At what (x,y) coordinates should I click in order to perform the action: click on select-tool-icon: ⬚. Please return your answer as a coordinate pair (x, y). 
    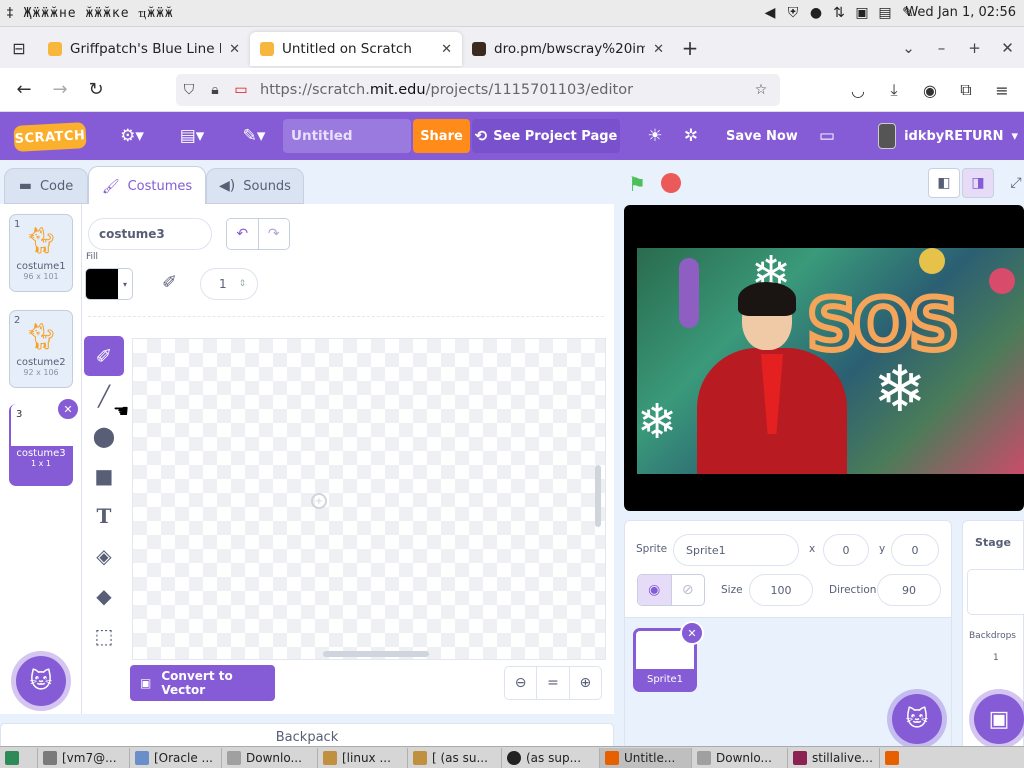
    Looking at the image, I should click on (104, 636).